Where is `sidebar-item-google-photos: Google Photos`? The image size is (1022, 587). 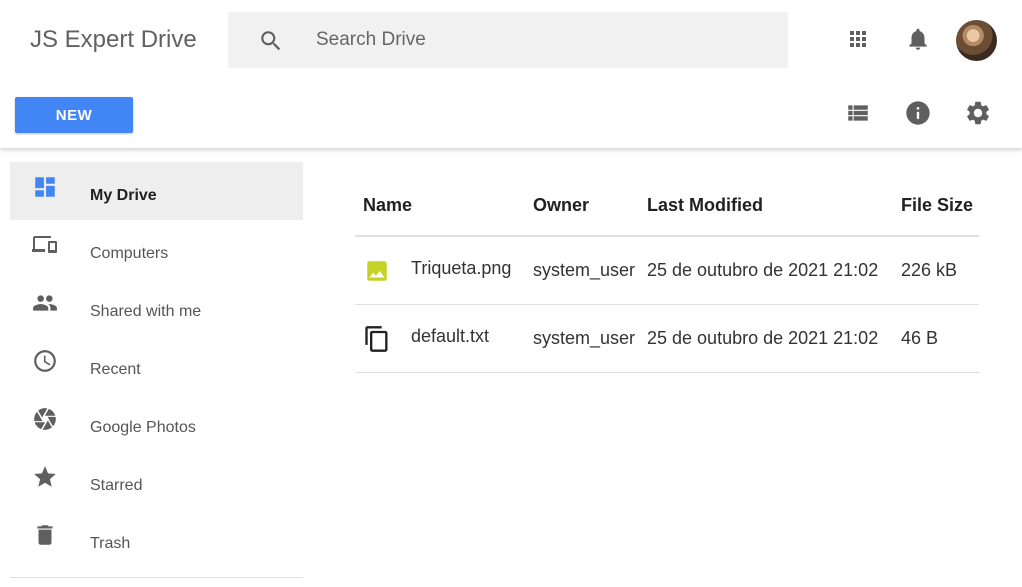 sidebar-item-google-photos: Google Photos is located at coordinates (156, 423).